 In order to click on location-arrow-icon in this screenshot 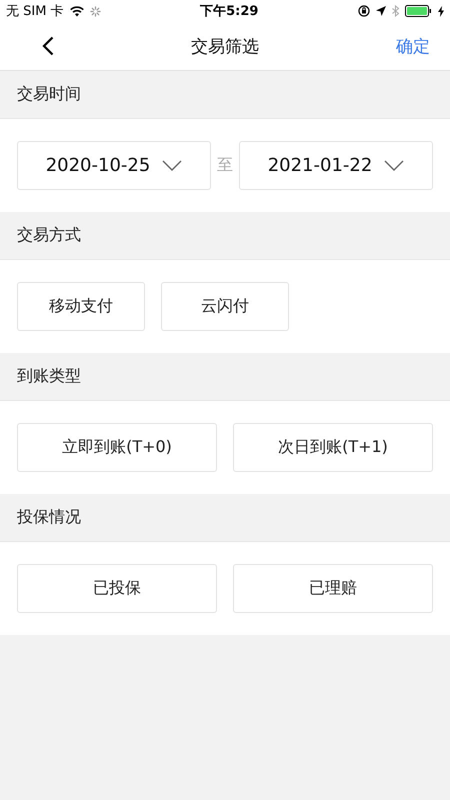, I will do `click(381, 11)`.